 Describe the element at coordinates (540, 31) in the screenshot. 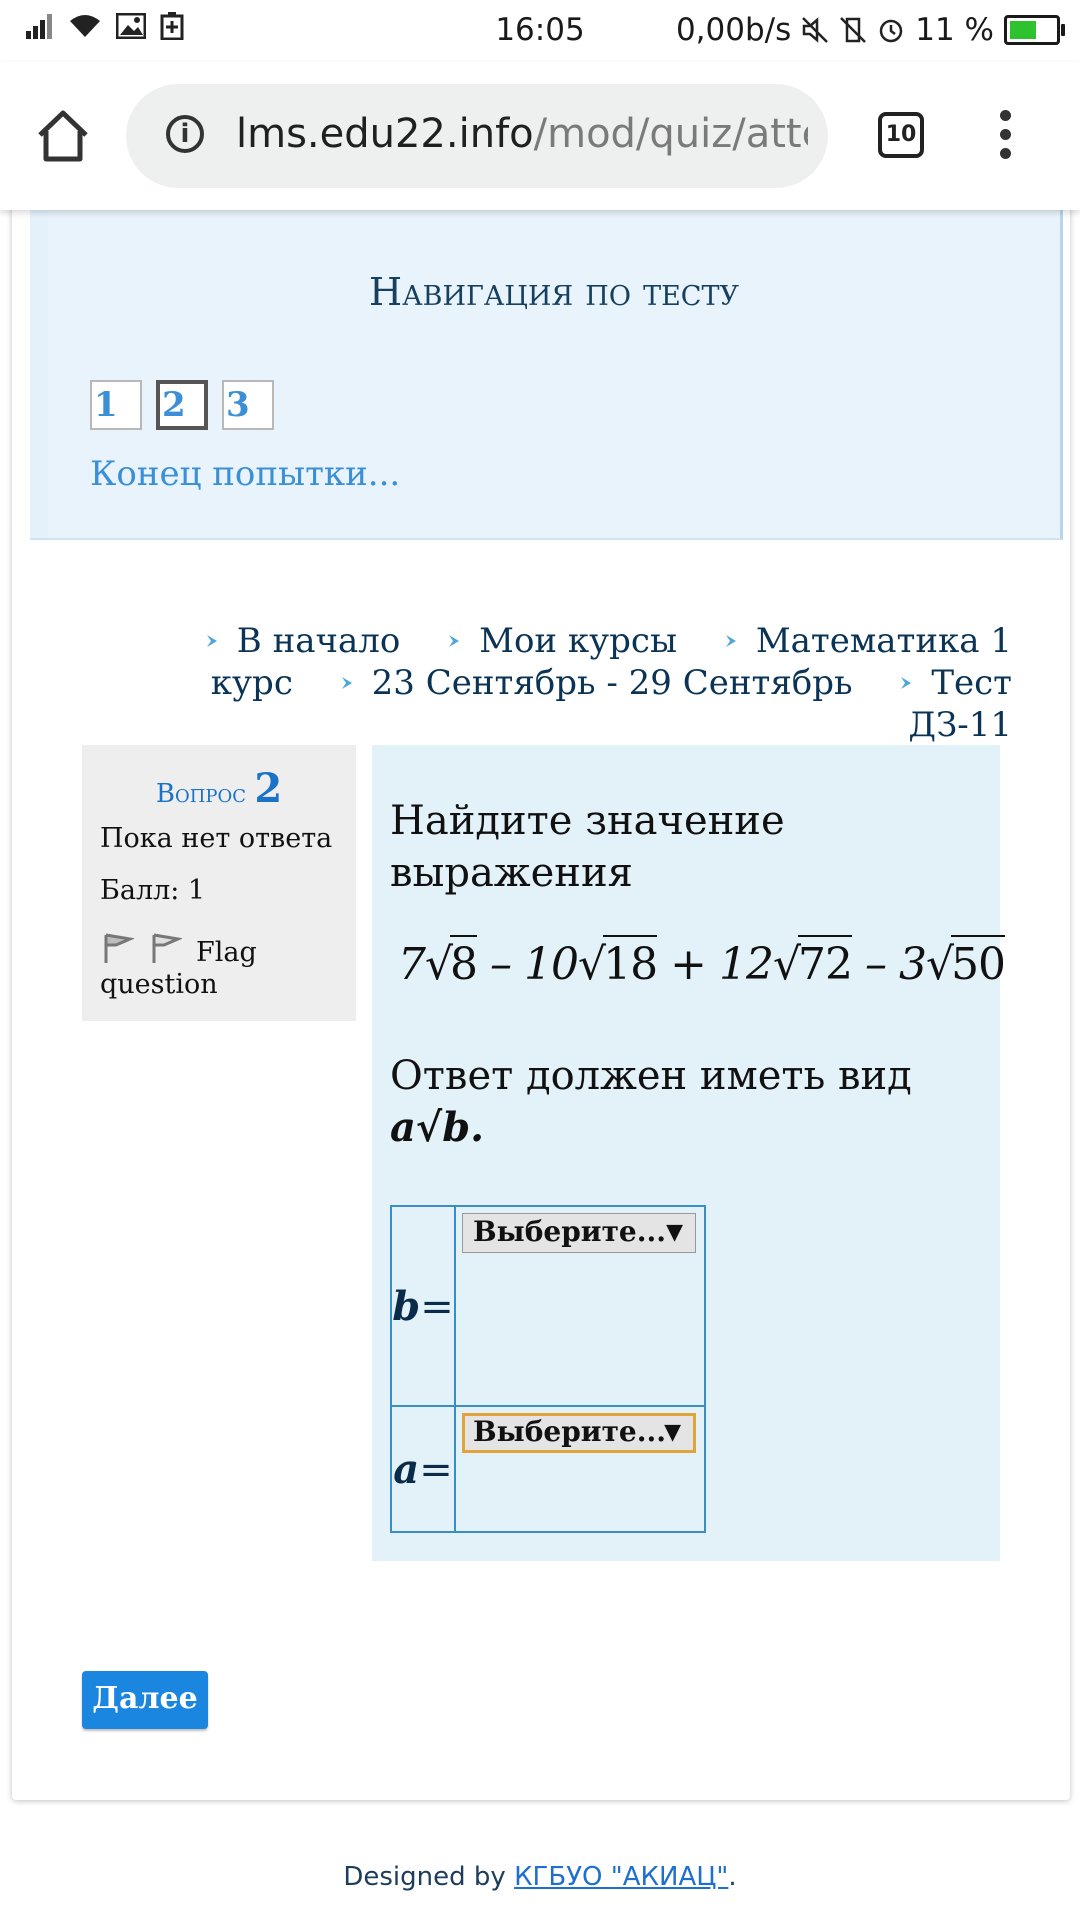

I see `status-bar: 16:05 0,00b/s 11 %` at that location.